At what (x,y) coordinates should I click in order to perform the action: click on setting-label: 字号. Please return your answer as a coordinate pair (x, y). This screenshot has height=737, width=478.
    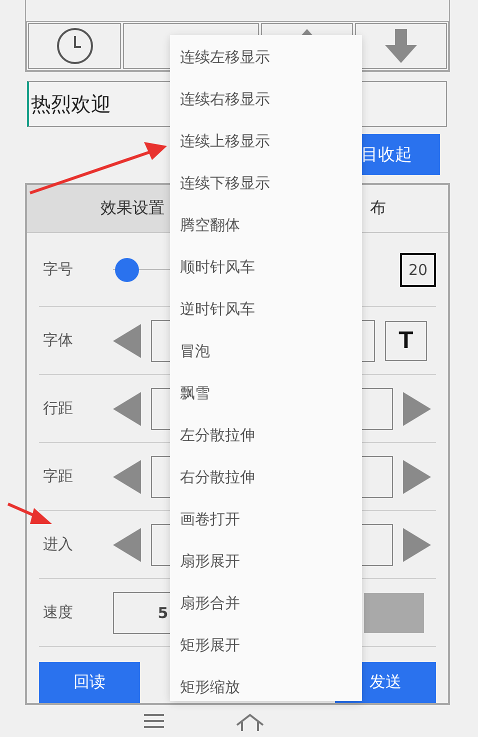
    Looking at the image, I should click on (58, 269).